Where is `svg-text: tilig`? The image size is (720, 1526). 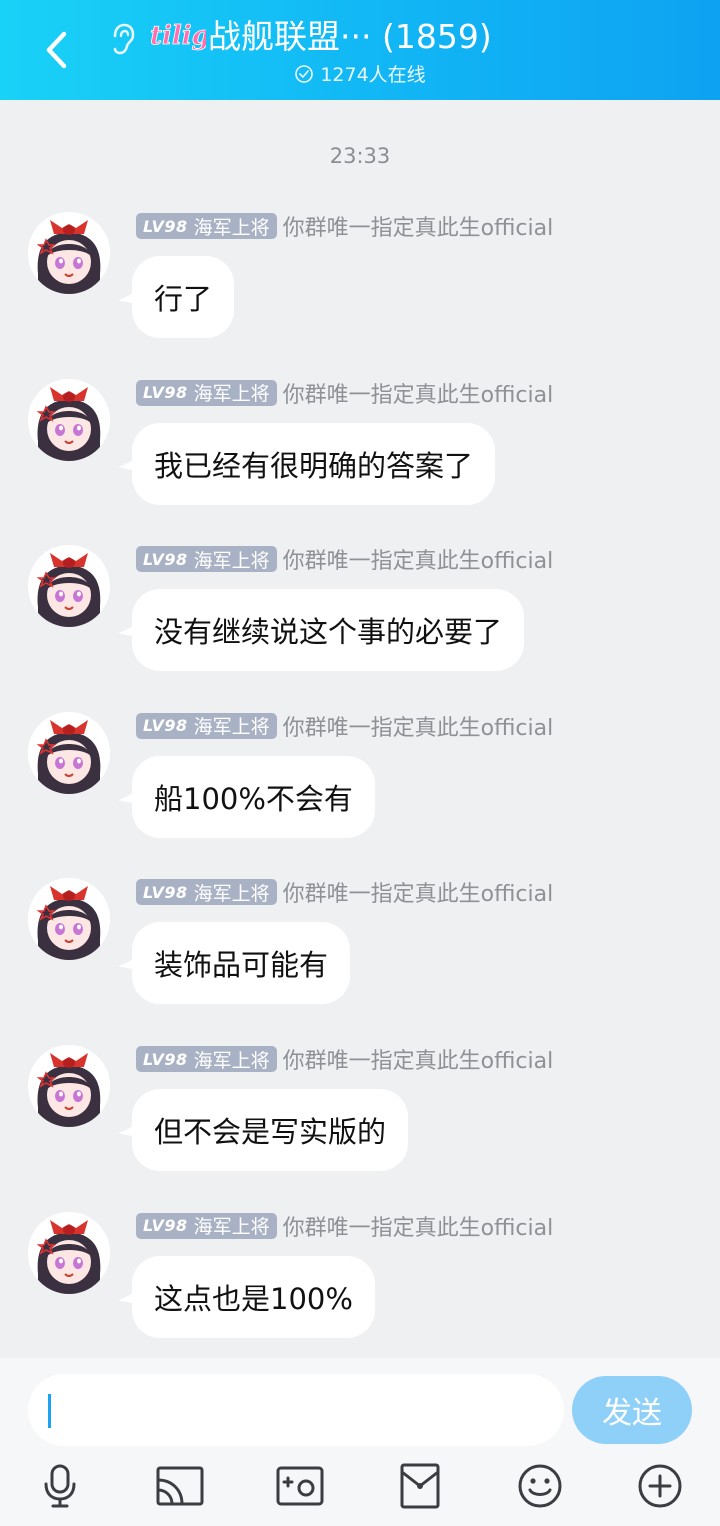
svg-text: tilig is located at coordinates (178, 36).